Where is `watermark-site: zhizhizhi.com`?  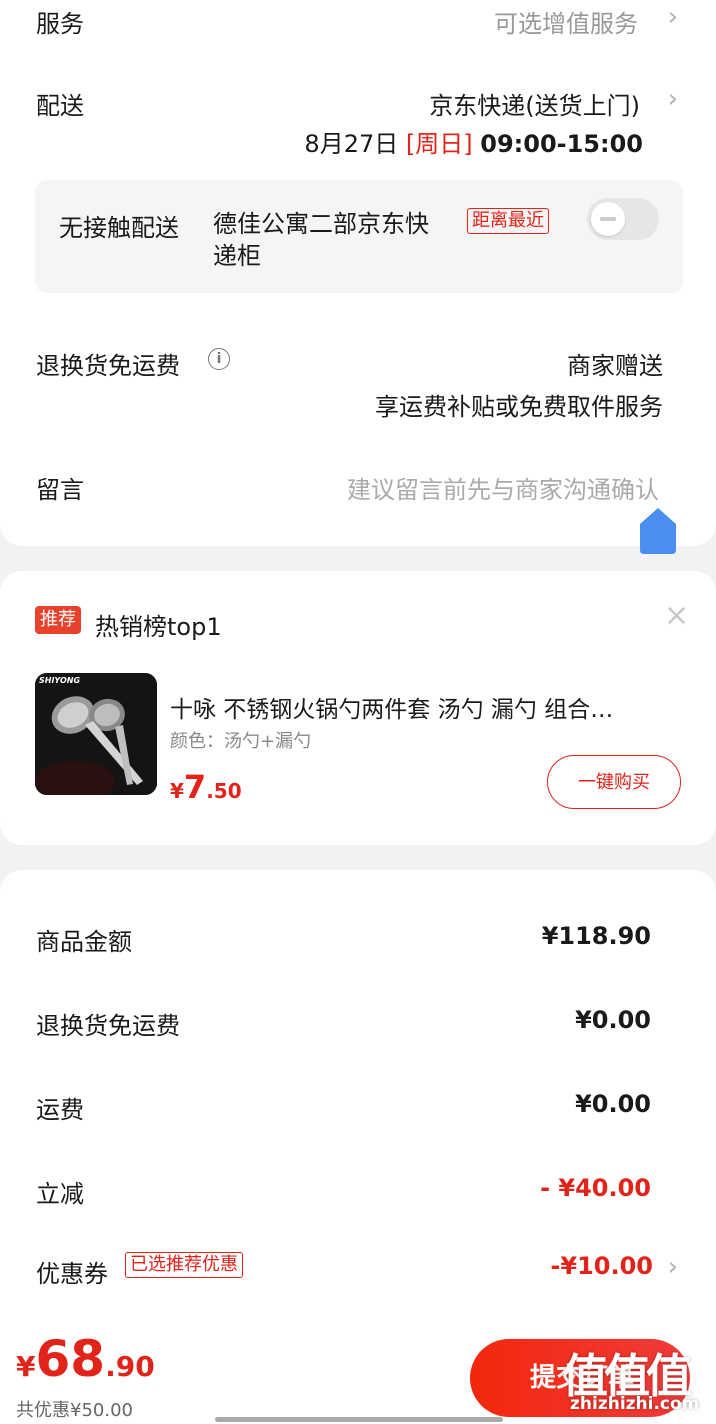
watermark-site: zhizhizhi.com is located at coordinates (635, 1404).